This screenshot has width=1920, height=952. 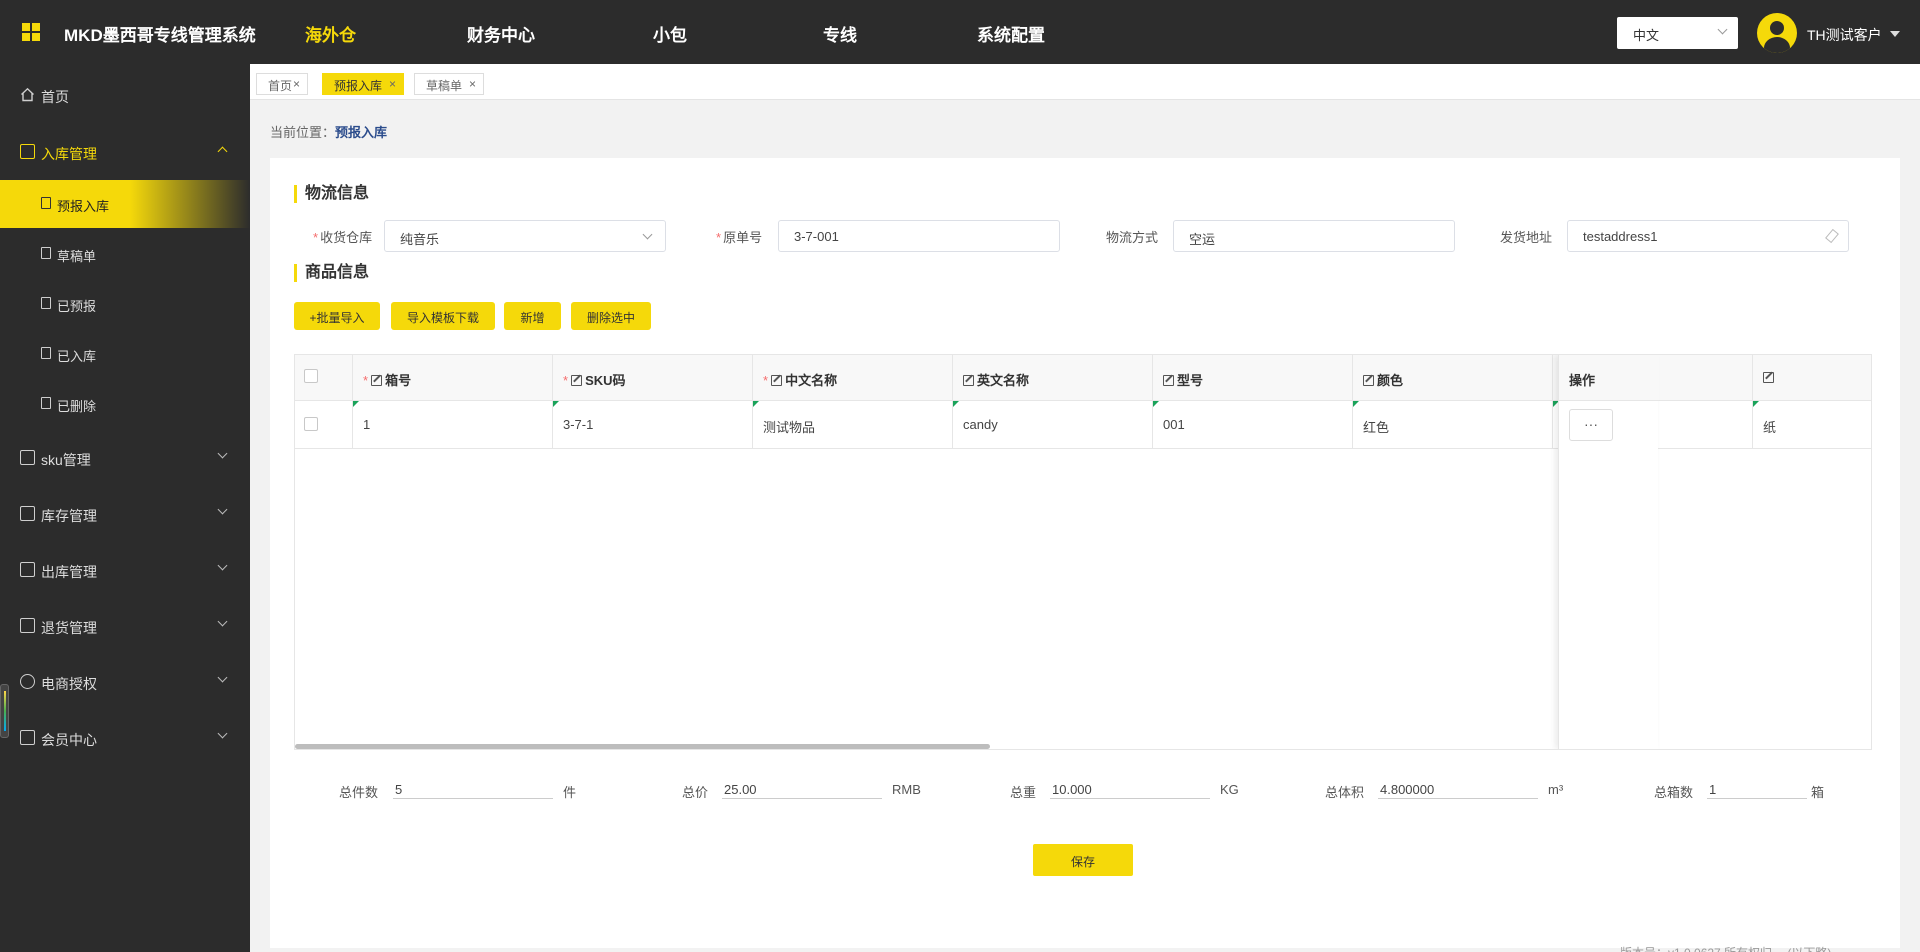 What do you see at coordinates (642, 746) in the screenshot?
I see `horizontal-scrollbar` at bounding box center [642, 746].